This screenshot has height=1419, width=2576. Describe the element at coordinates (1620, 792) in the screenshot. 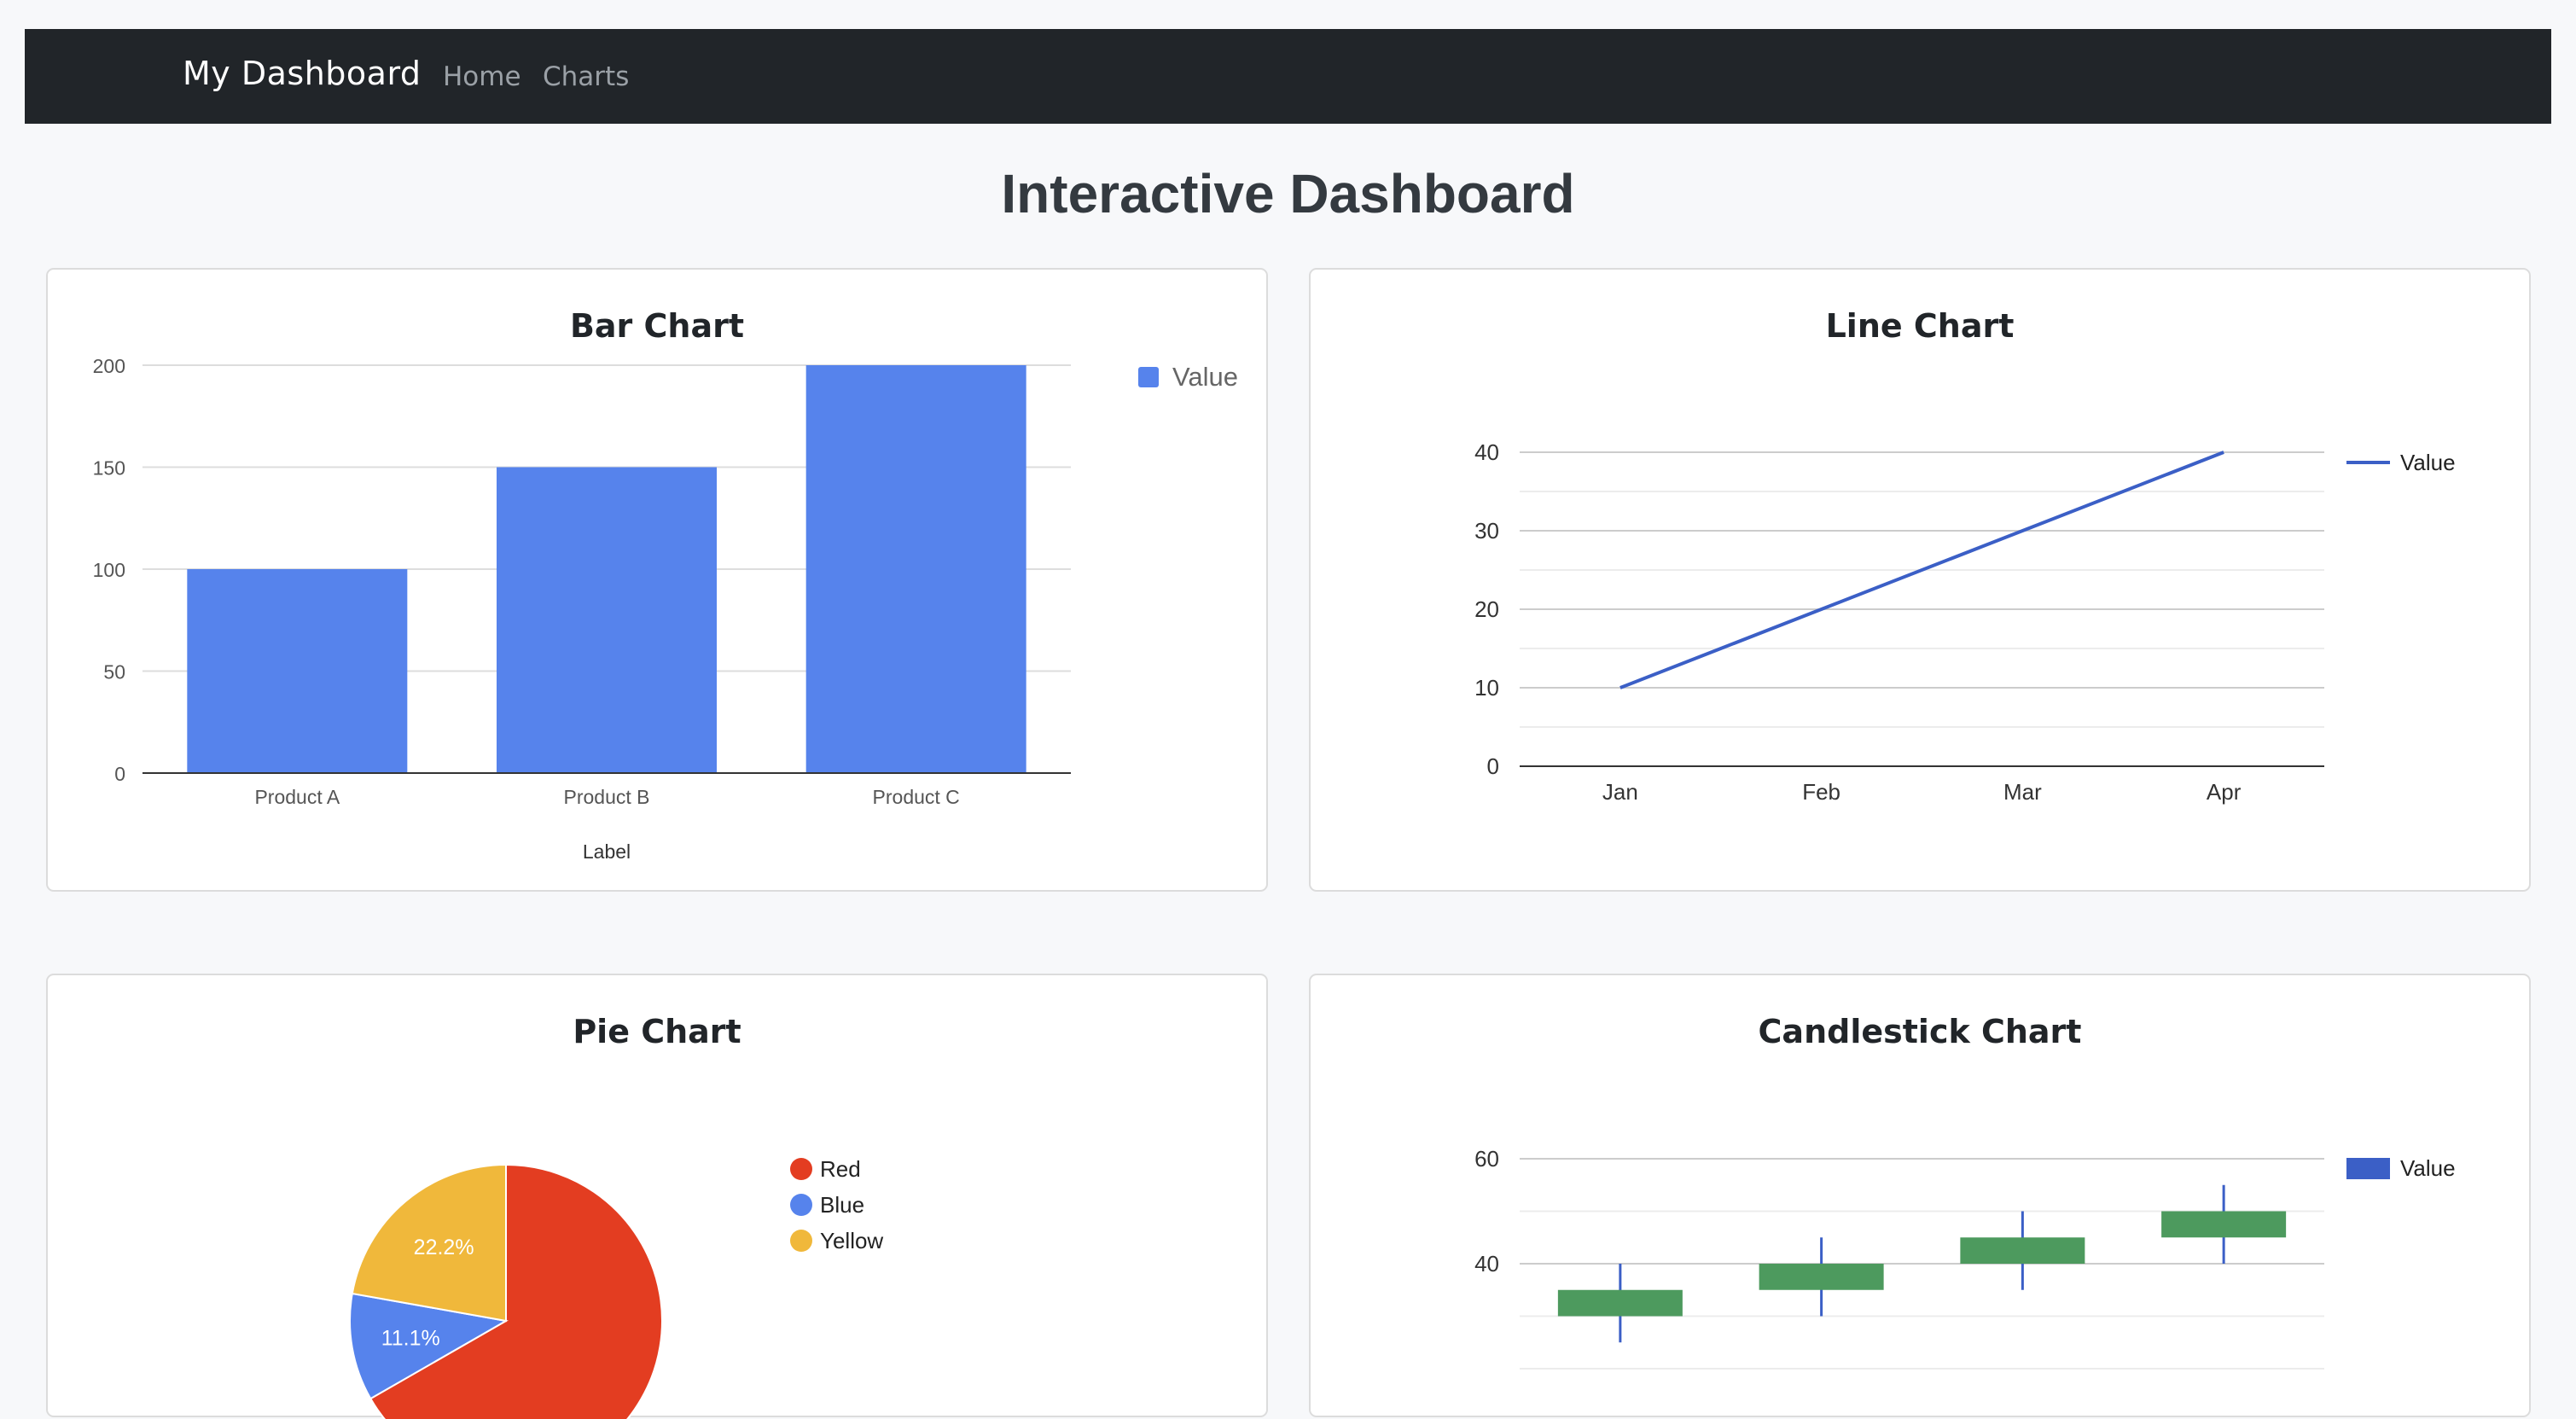

I see `line-x-tick-label: Jan` at that location.